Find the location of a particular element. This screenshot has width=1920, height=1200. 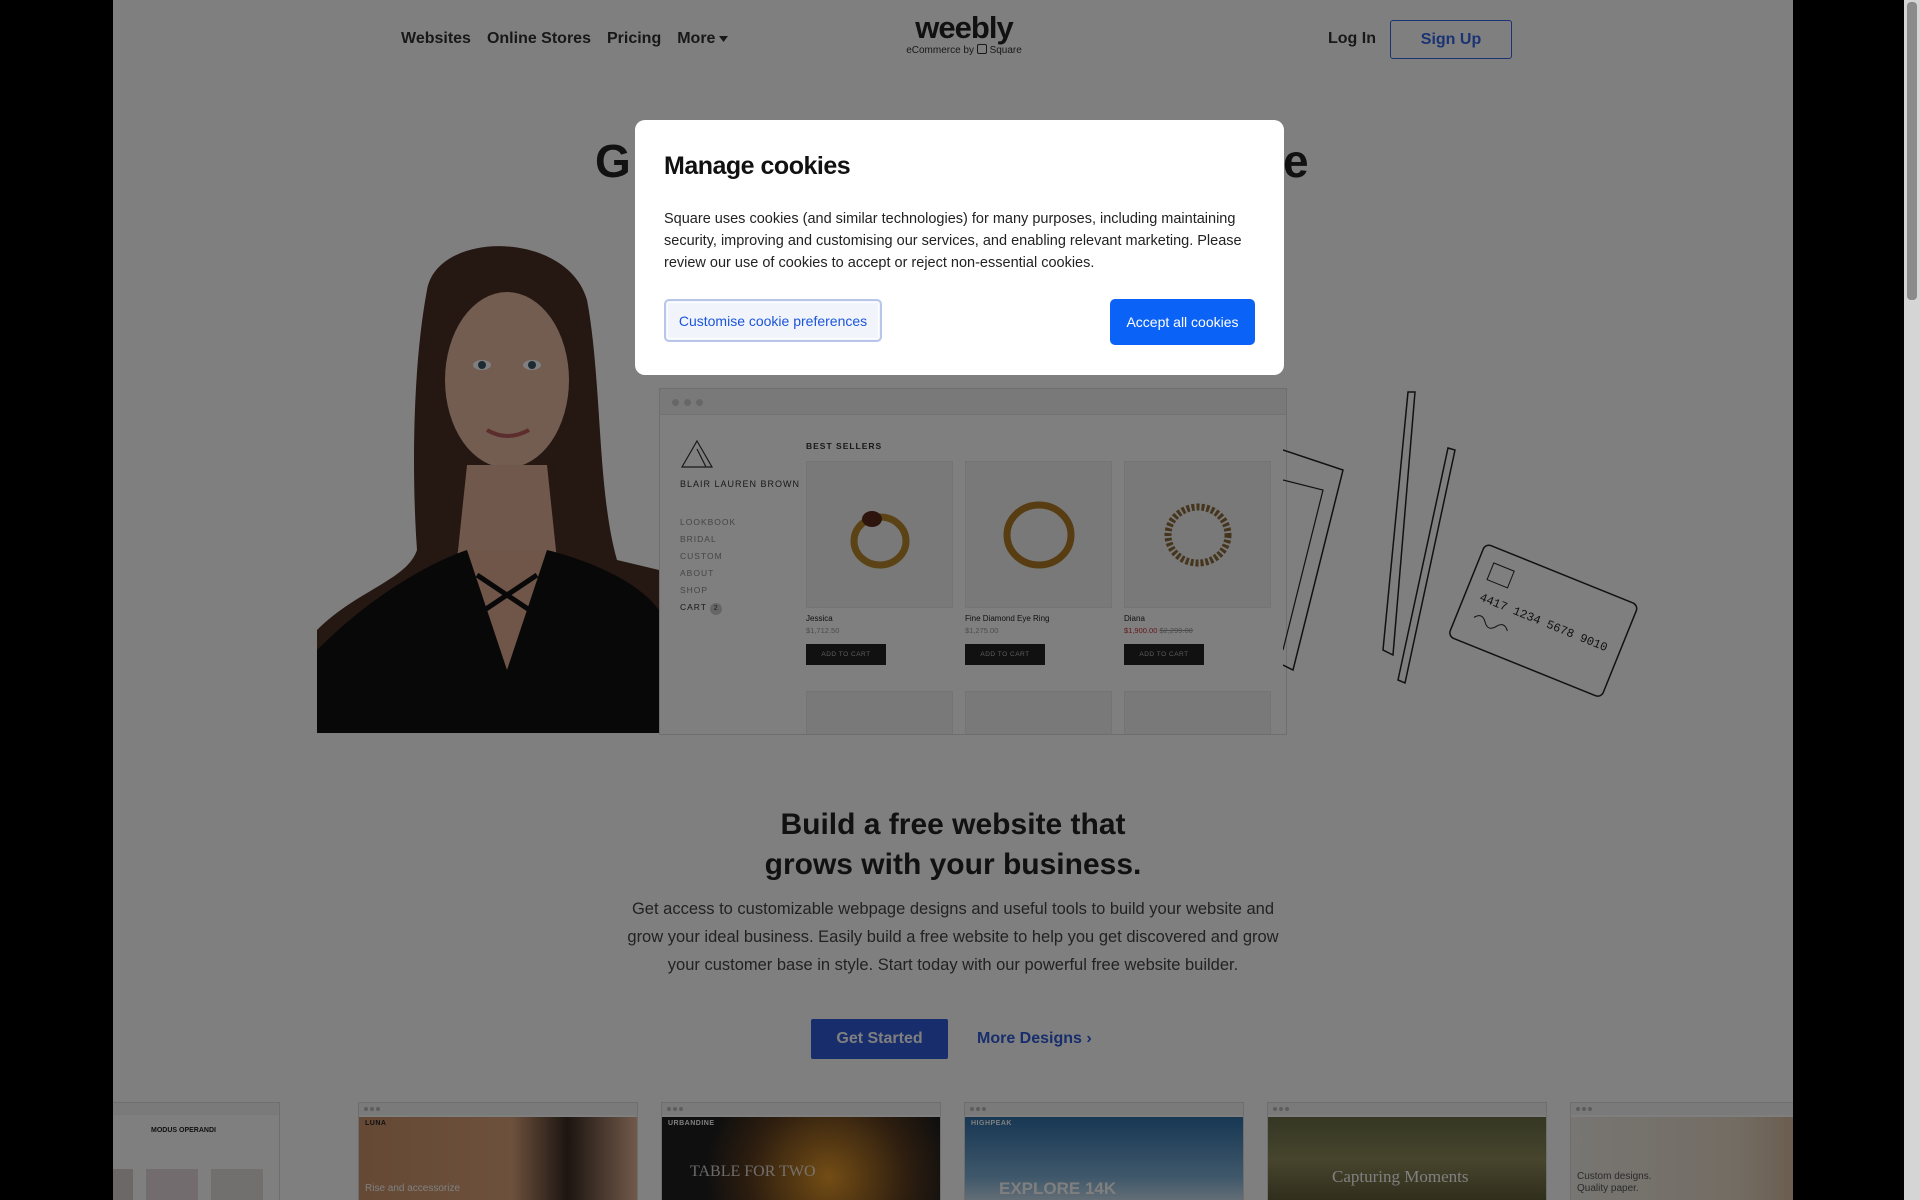

dialog-title: Manage cookies is located at coordinates (757, 166).